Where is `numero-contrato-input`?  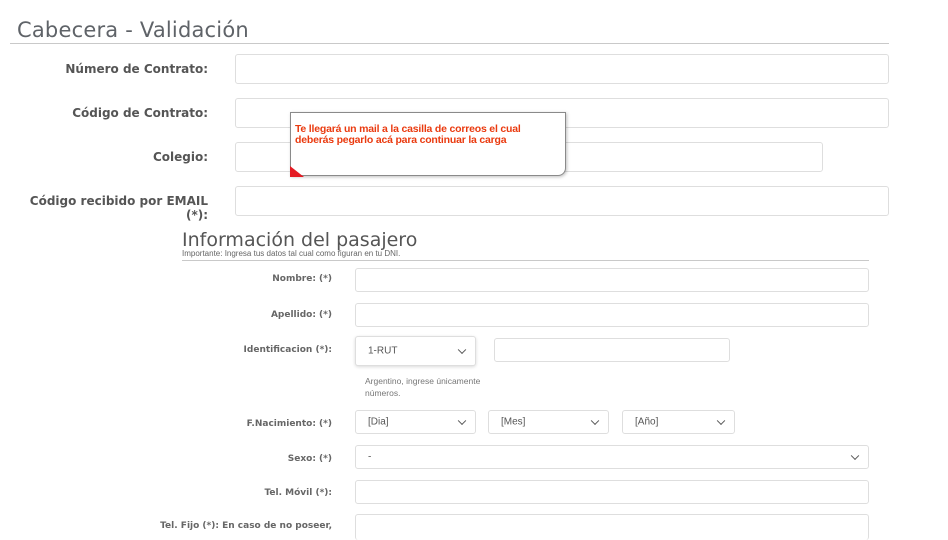 numero-contrato-input is located at coordinates (562, 69).